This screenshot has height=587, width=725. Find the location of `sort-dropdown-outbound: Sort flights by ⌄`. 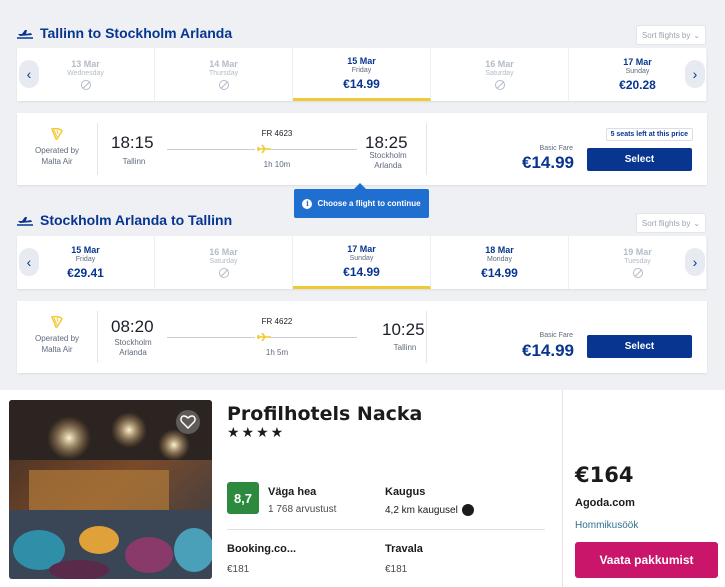

sort-dropdown-outbound: Sort flights by ⌄ is located at coordinates (671, 35).